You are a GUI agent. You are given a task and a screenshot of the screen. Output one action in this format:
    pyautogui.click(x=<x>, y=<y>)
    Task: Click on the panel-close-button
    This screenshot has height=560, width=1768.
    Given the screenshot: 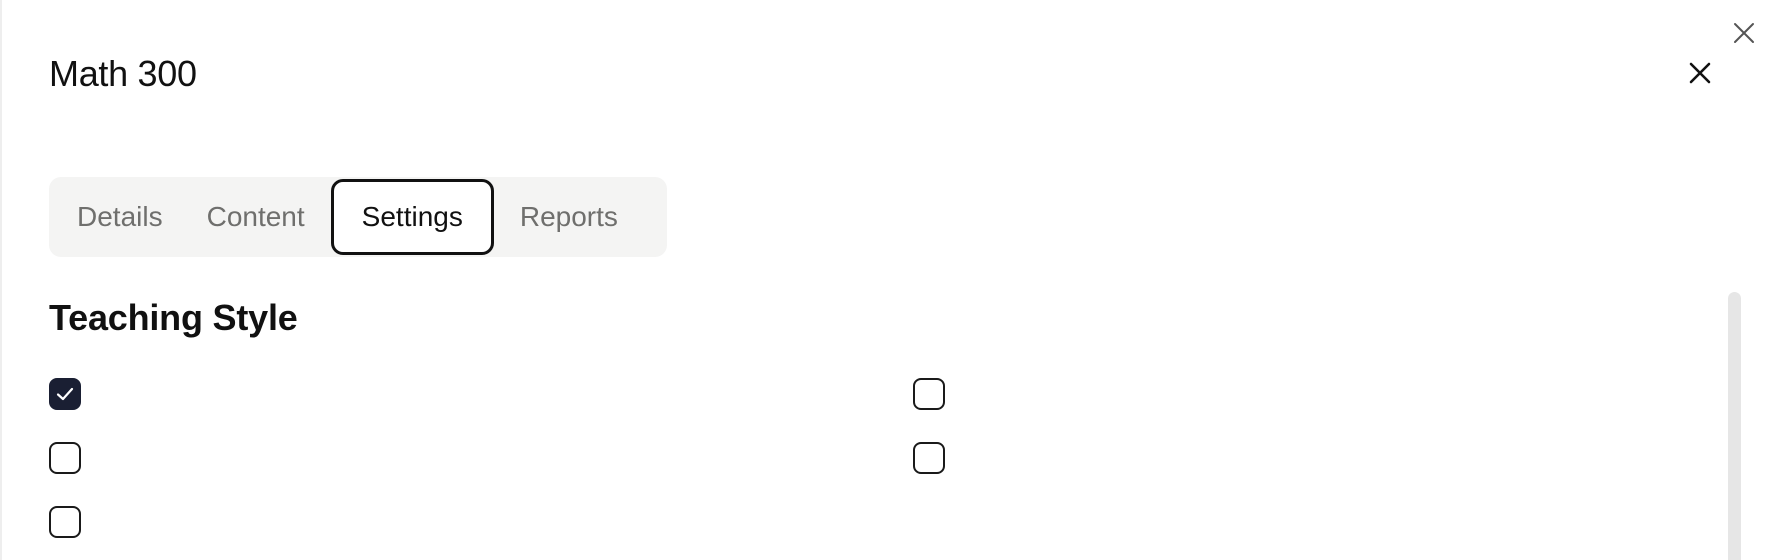 What is the action you would take?
    pyautogui.click(x=1700, y=73)
    